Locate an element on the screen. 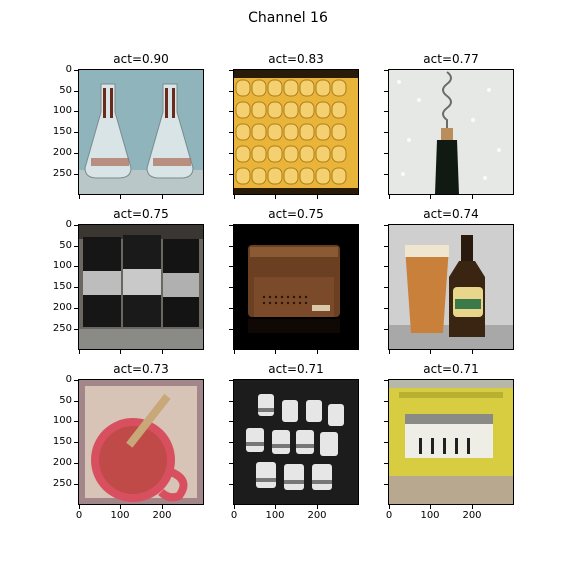 This screenshot has width=576, height=576. panel-image-flasks is located at coordinates (141, 132).